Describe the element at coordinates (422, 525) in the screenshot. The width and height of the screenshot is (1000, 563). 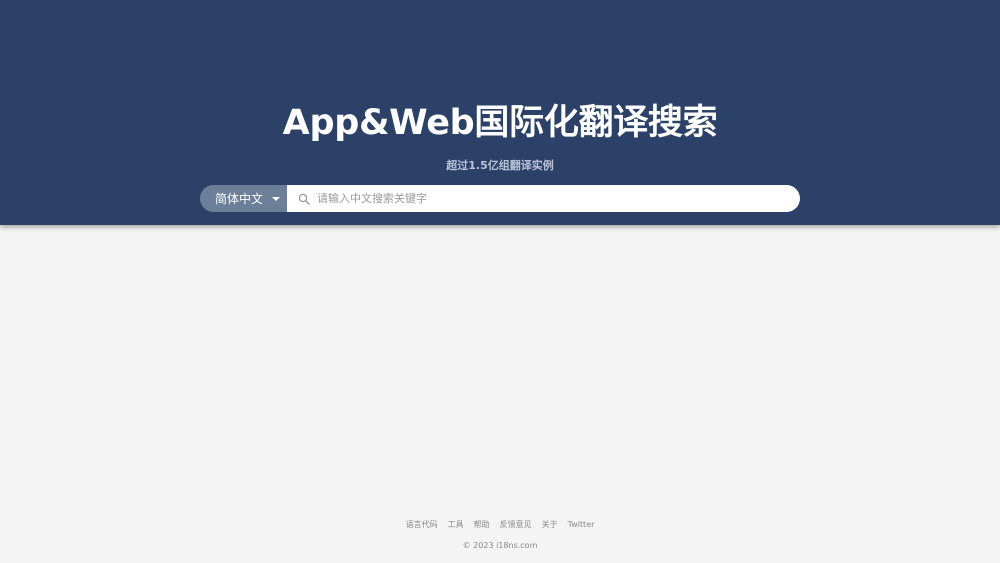
I see `footer-link-language-codes: 语言代码` at that location.